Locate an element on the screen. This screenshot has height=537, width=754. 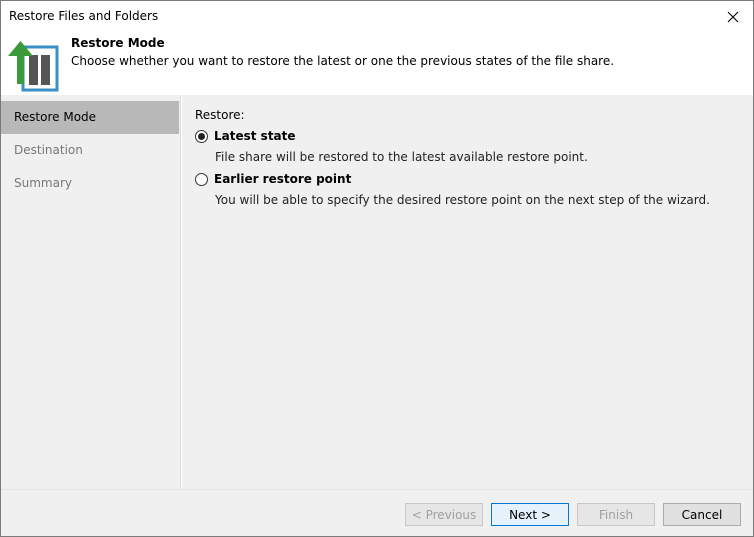
sidebar-item-summary: Summary is located at coordinates (90, 183).